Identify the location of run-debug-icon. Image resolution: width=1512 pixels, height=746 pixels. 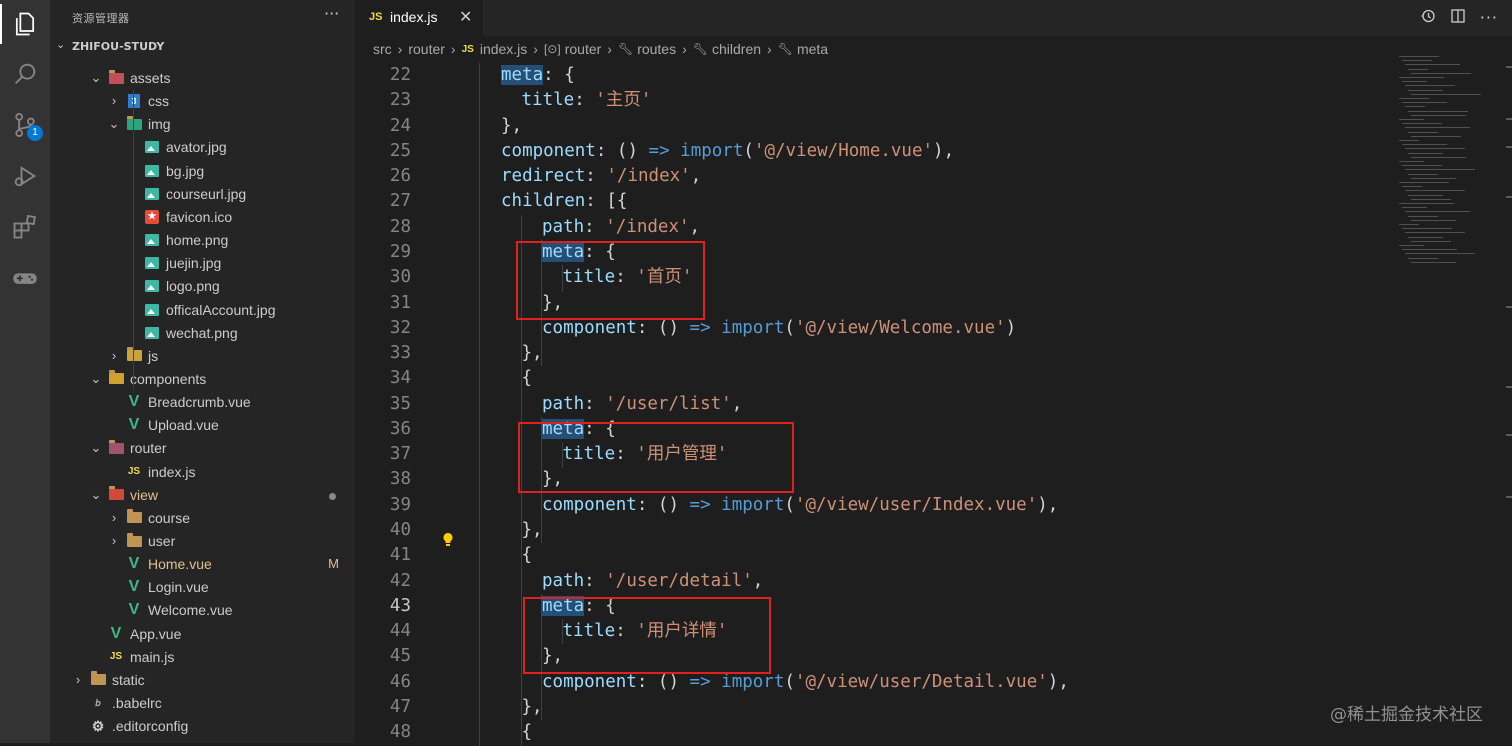
(25, 176).